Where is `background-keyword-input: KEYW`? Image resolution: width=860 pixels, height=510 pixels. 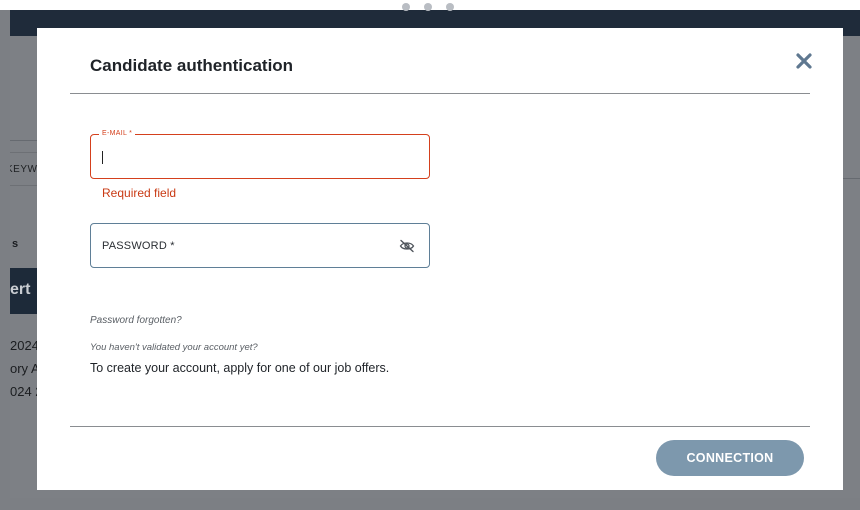
background-keyword-input: KEYW is located at coordinates (23, 169).